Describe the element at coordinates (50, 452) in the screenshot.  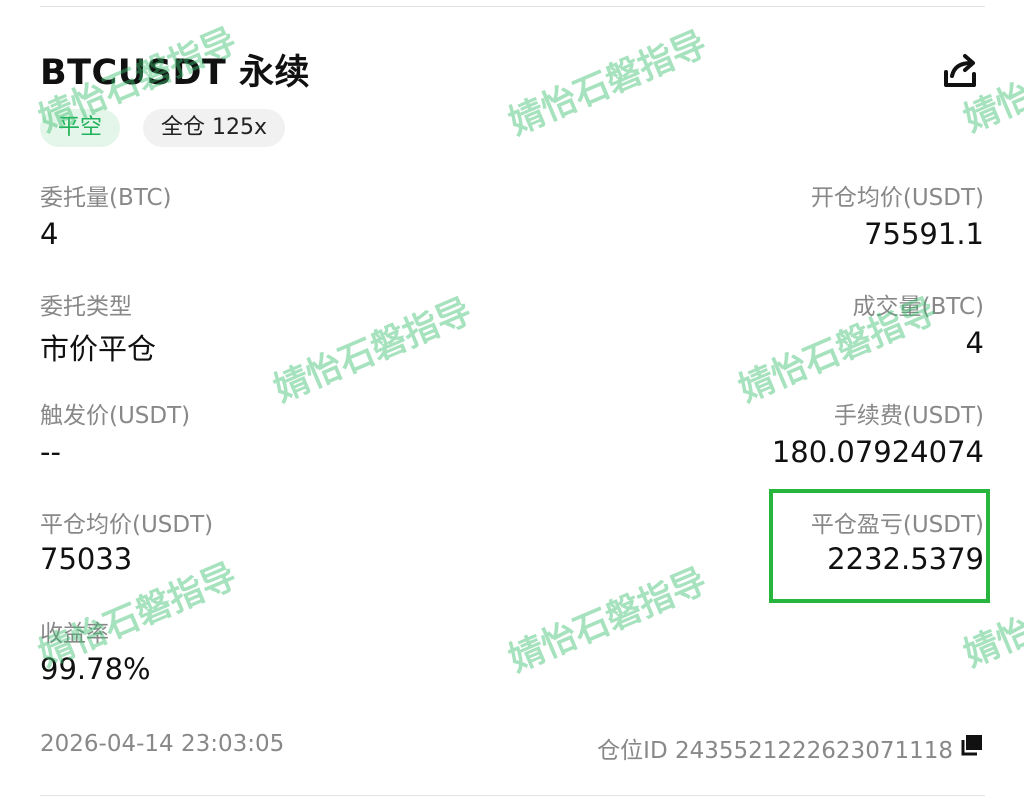
I see `trigger-price-value: --` at that location.